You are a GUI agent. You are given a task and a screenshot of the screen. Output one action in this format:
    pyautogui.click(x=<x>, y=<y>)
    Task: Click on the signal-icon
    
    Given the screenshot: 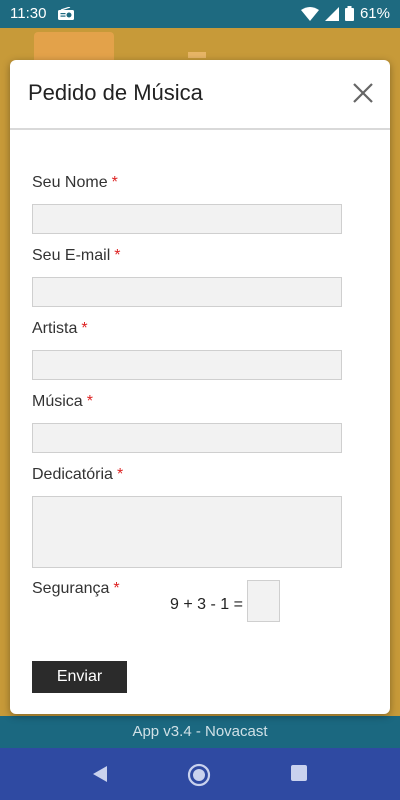 What is the action you would take?
    pyautogui.click(x=331, y=13)
    